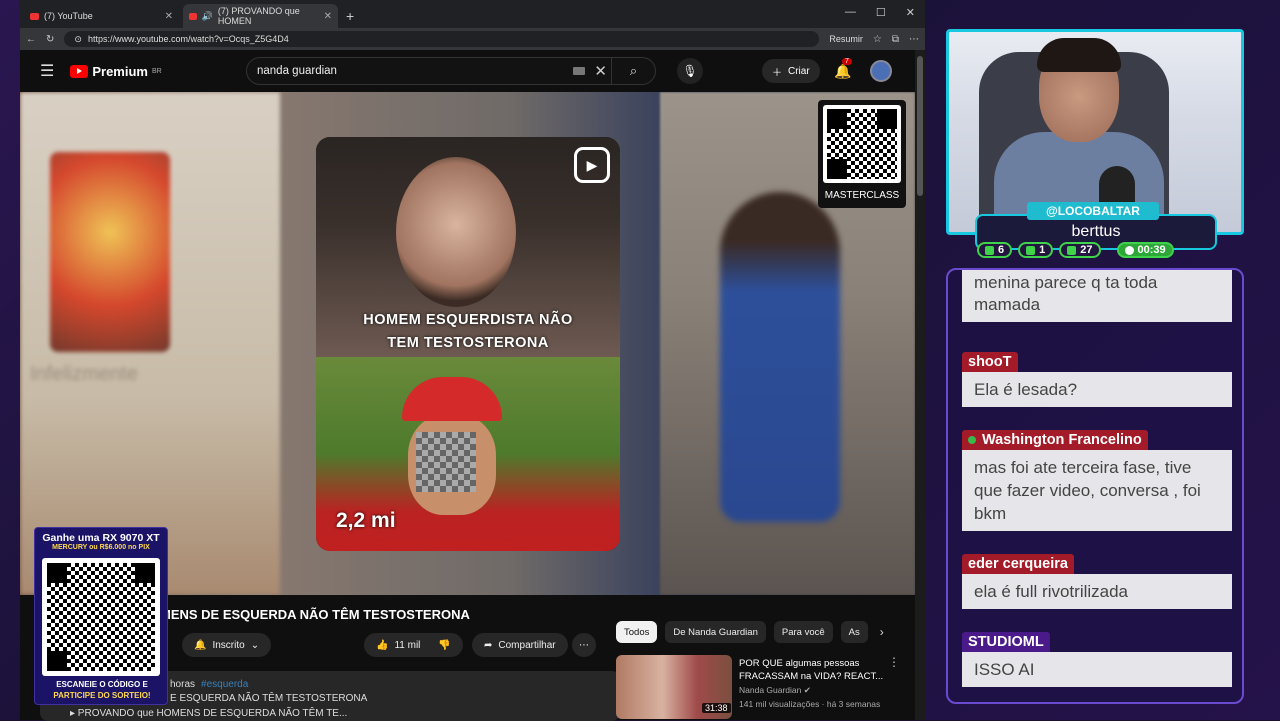 The width and height of the screenshot is (1280, 721). I want to click on moderator-icon, so click(972, 440).